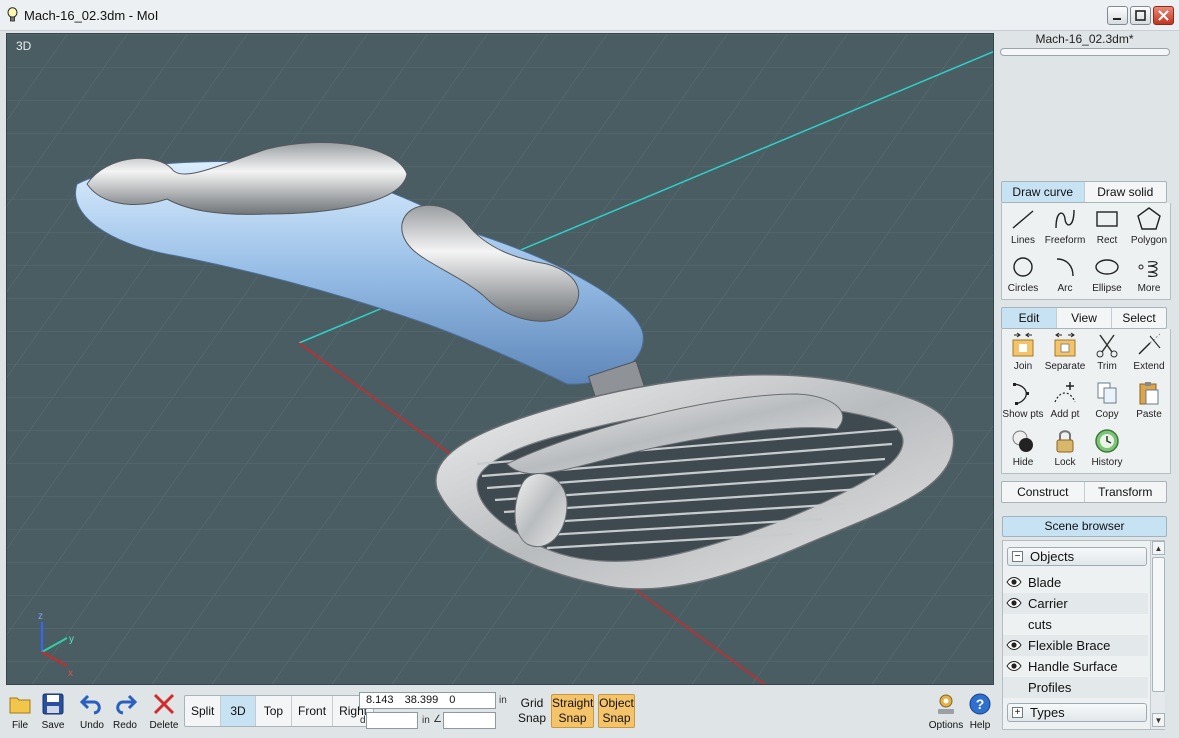 The height and width of the screenshot is (738, 1179). What do you see at coordinates (1149, 414) in the screenshot?
I see `tool-label: Paste` at bounding box center [1149, 414].